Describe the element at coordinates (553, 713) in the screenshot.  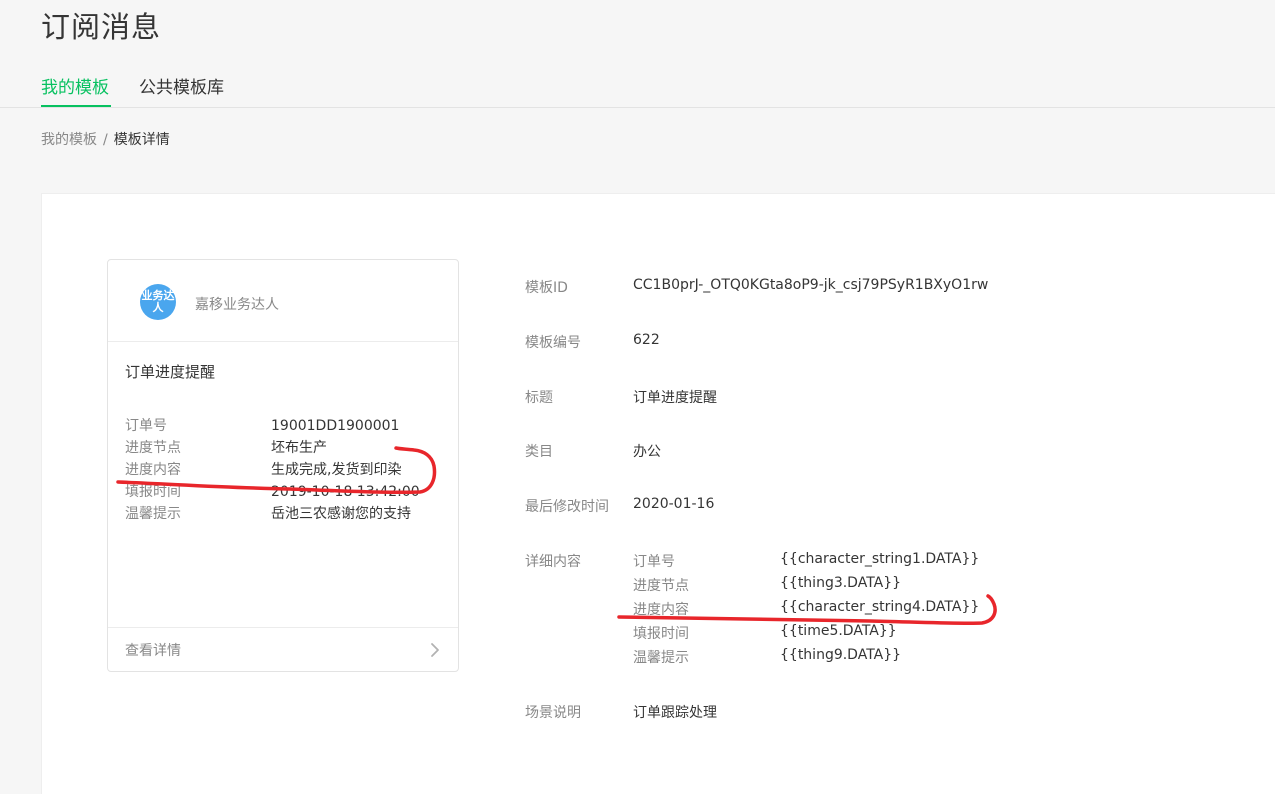
I see `scene-label: 场景说明` at that location.